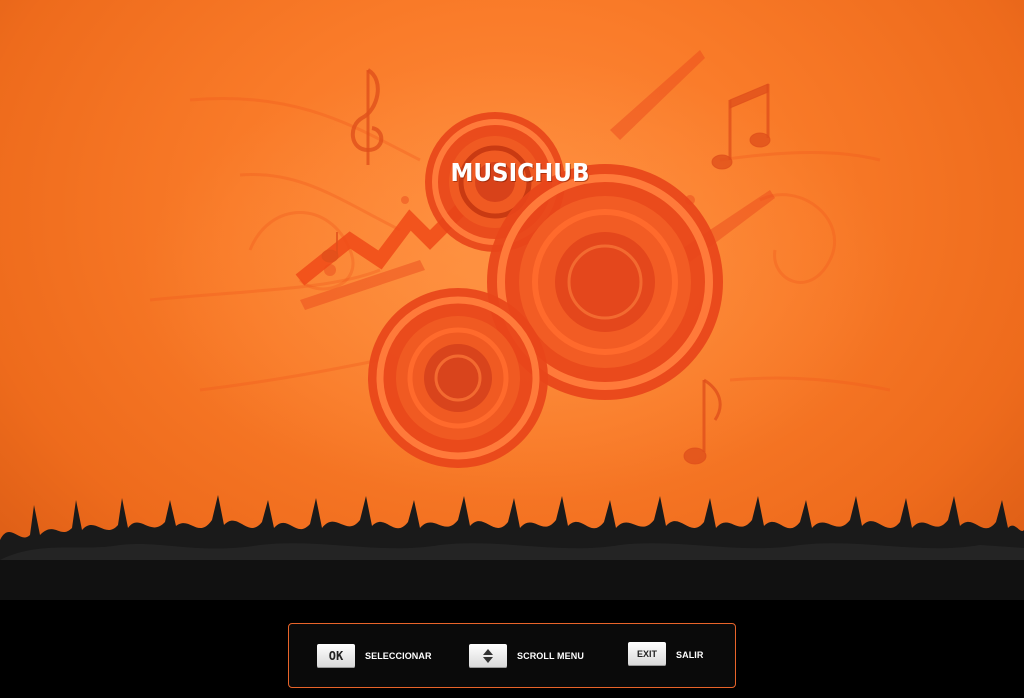 This screenshot has height=698, width=1024. I want to click on hint-exit: EXIT SALIR, so click(666, 654).